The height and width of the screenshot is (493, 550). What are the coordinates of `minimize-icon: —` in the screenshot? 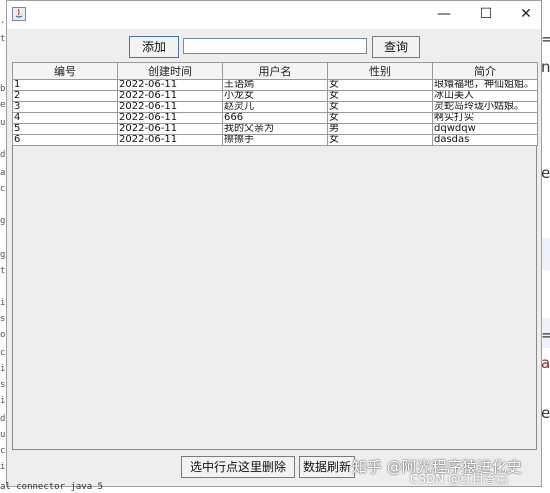 It's located at (444, 15).